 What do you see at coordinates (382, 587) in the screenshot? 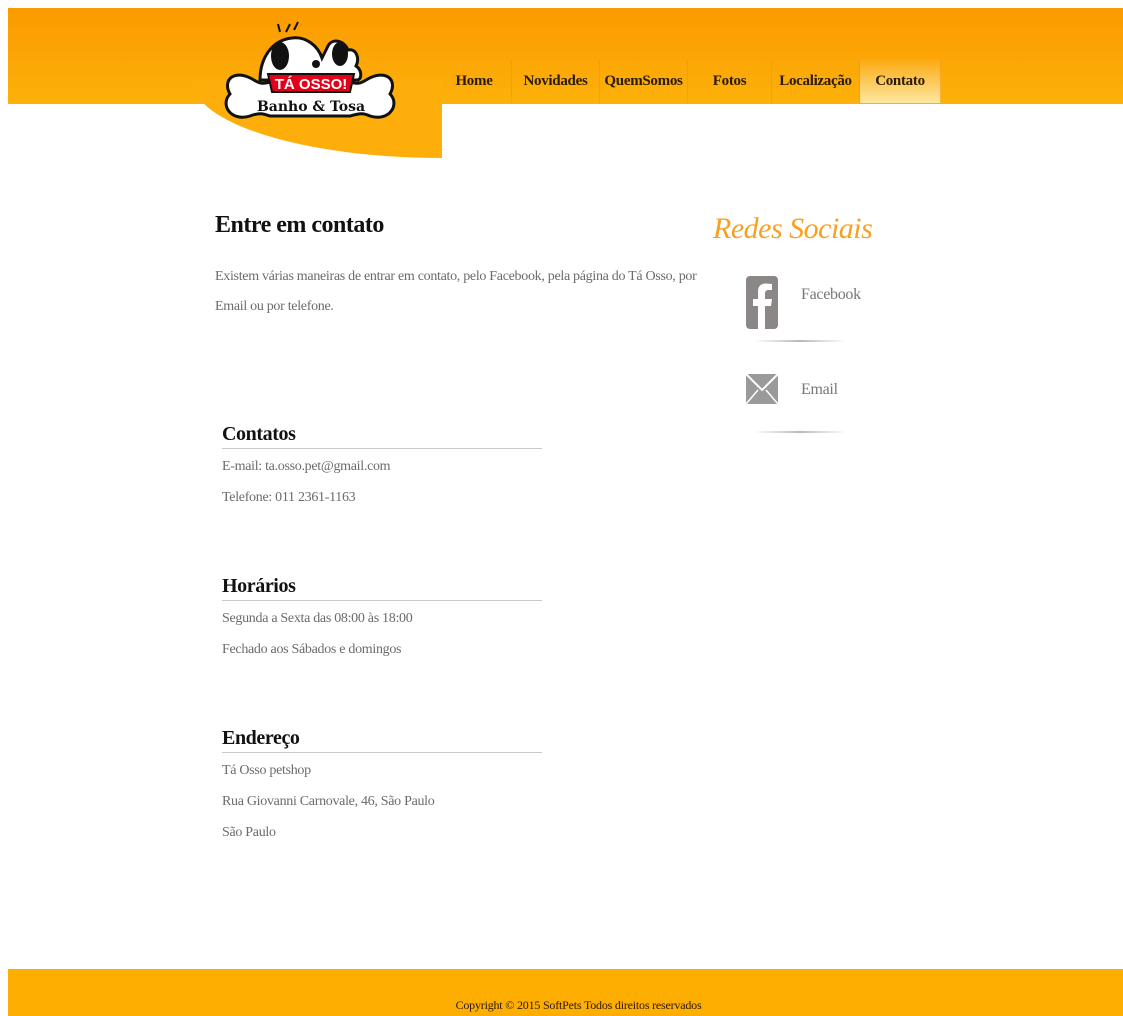
I see `horarios-heading: Horários` at bounding box center [382, 587].